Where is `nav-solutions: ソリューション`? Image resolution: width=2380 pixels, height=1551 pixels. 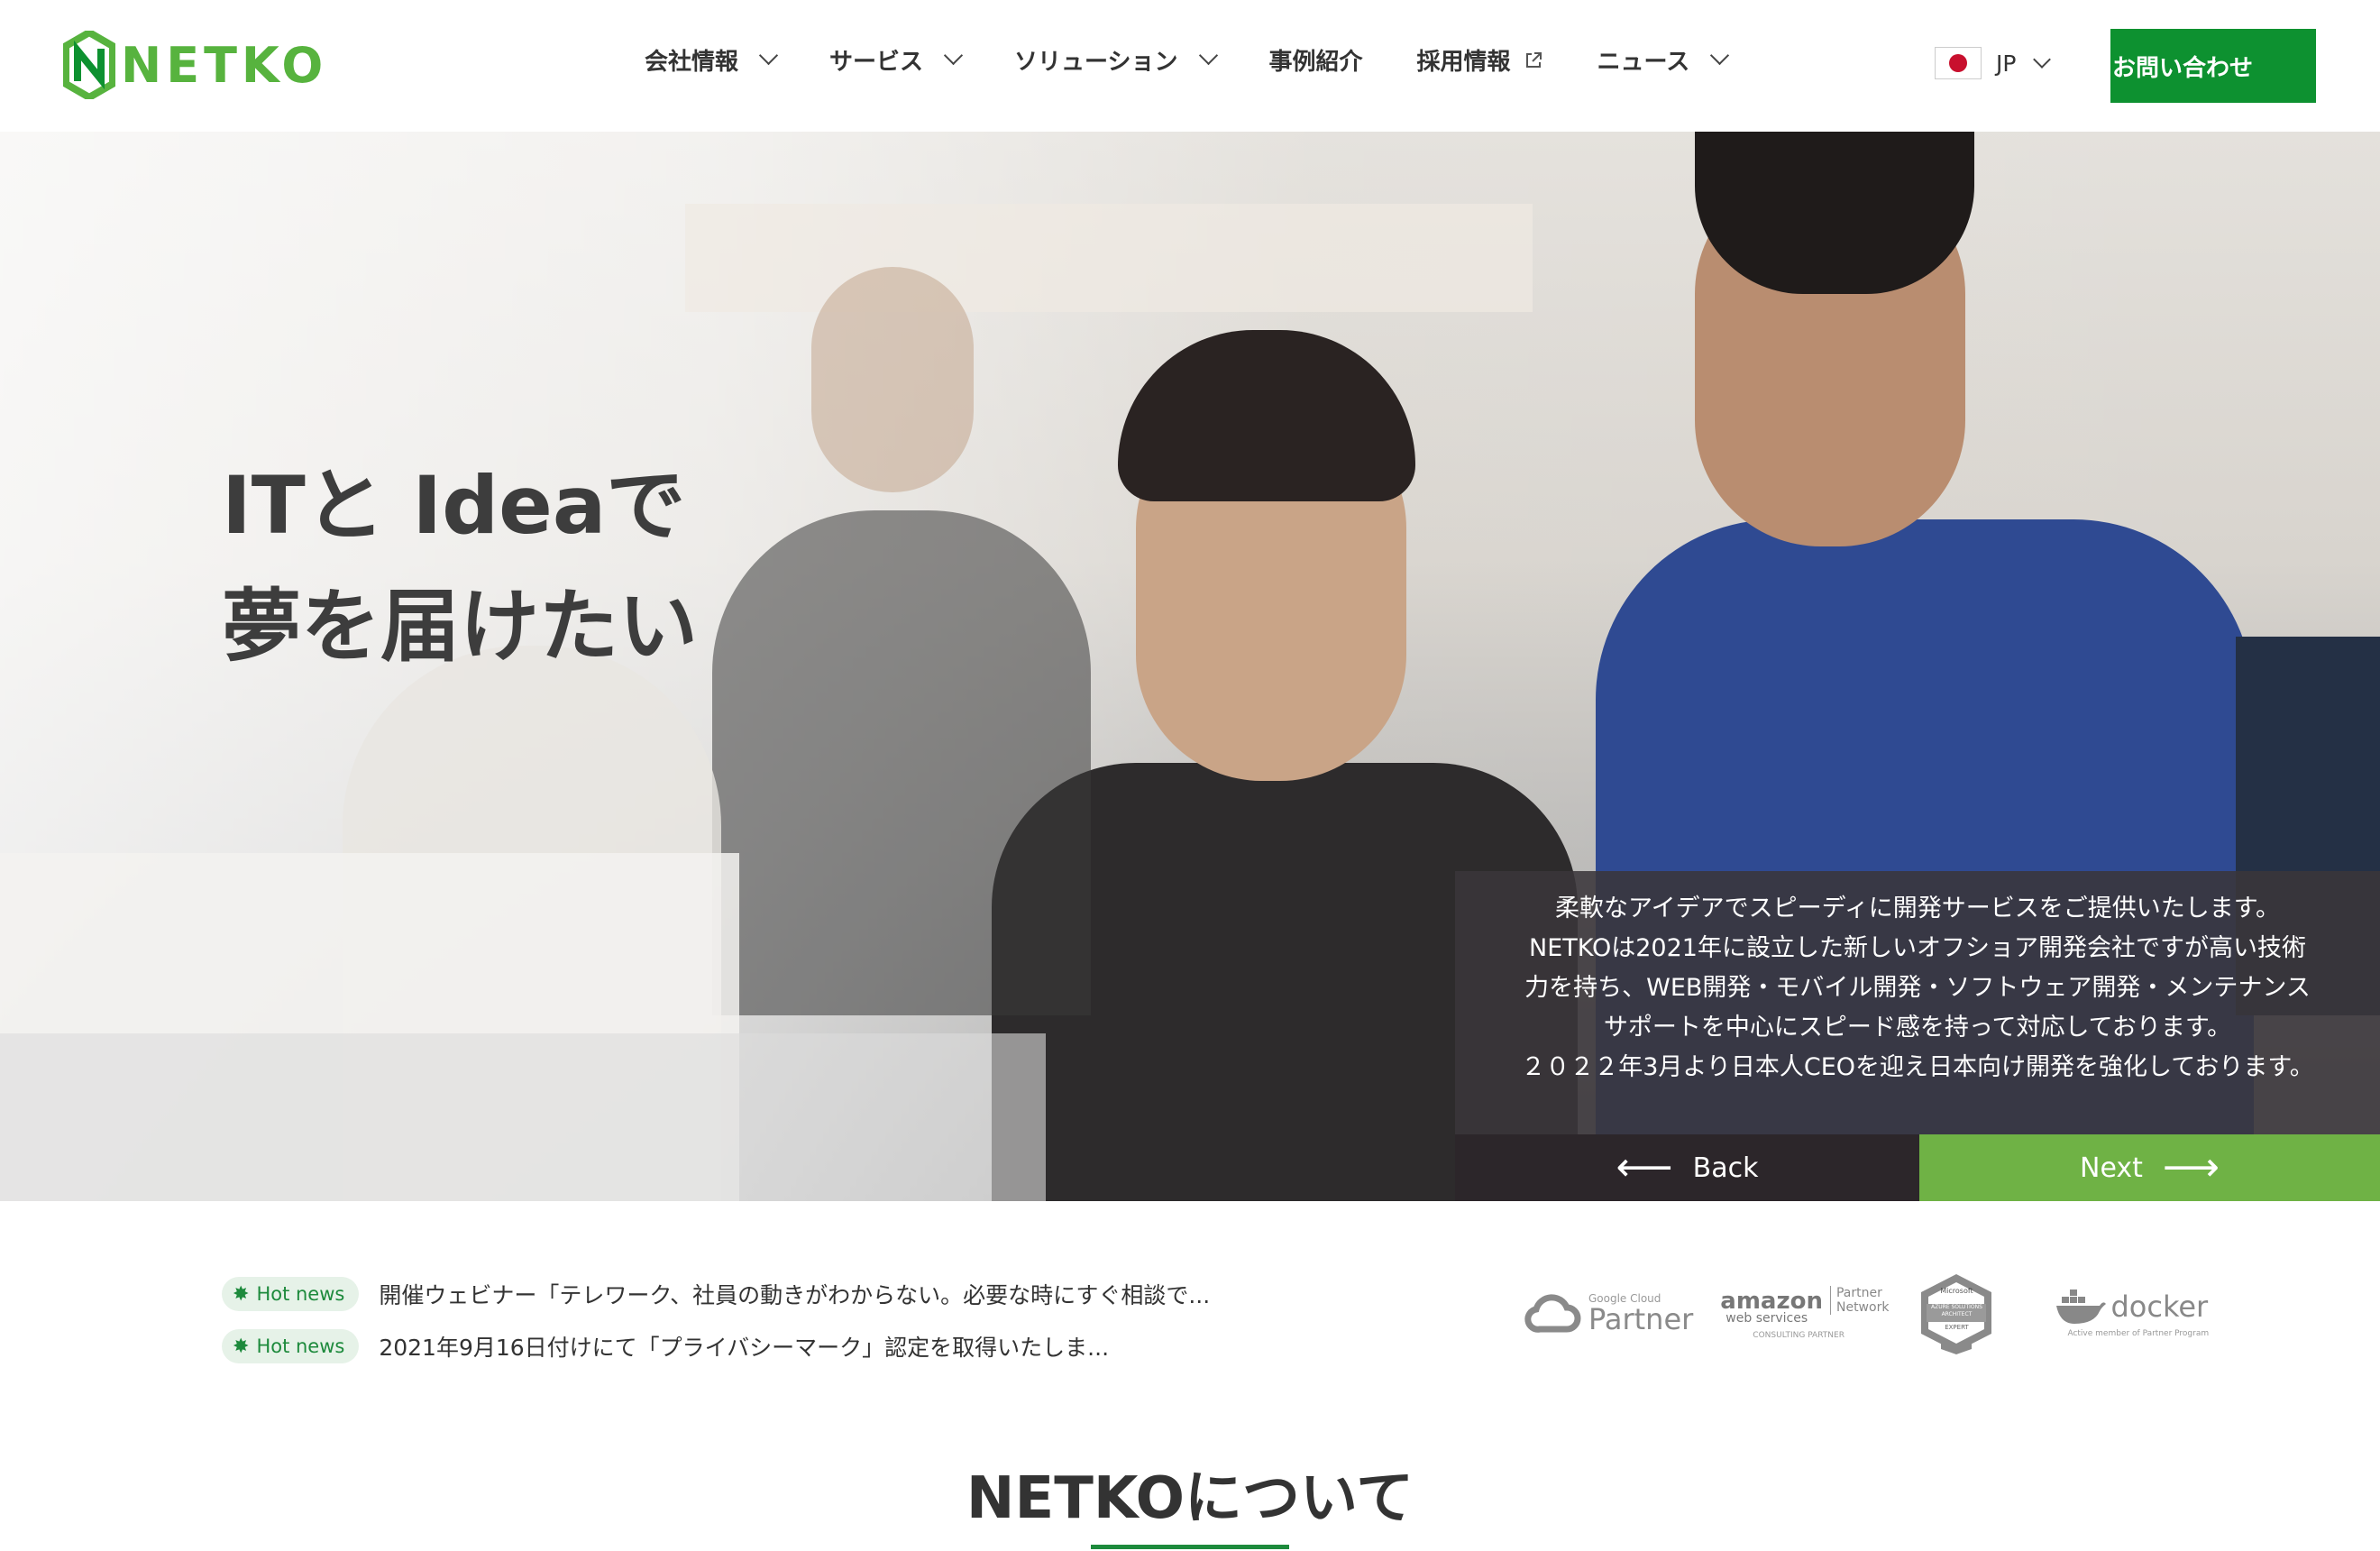 nav-solutions: ソリューション is located at coordinates (1116, 60).